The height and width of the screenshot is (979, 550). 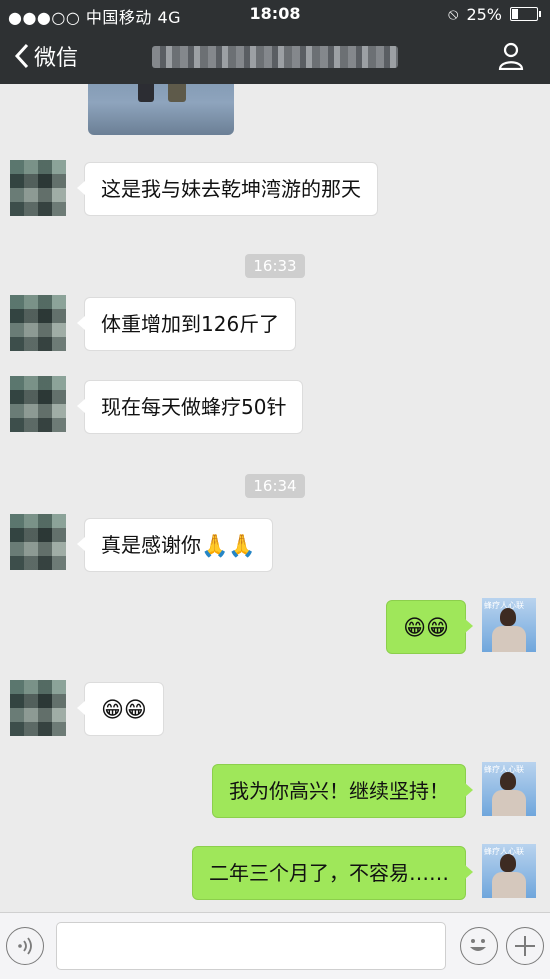 I want to click on message-bubble-right: 😁😁, so click(x=429, y=627).